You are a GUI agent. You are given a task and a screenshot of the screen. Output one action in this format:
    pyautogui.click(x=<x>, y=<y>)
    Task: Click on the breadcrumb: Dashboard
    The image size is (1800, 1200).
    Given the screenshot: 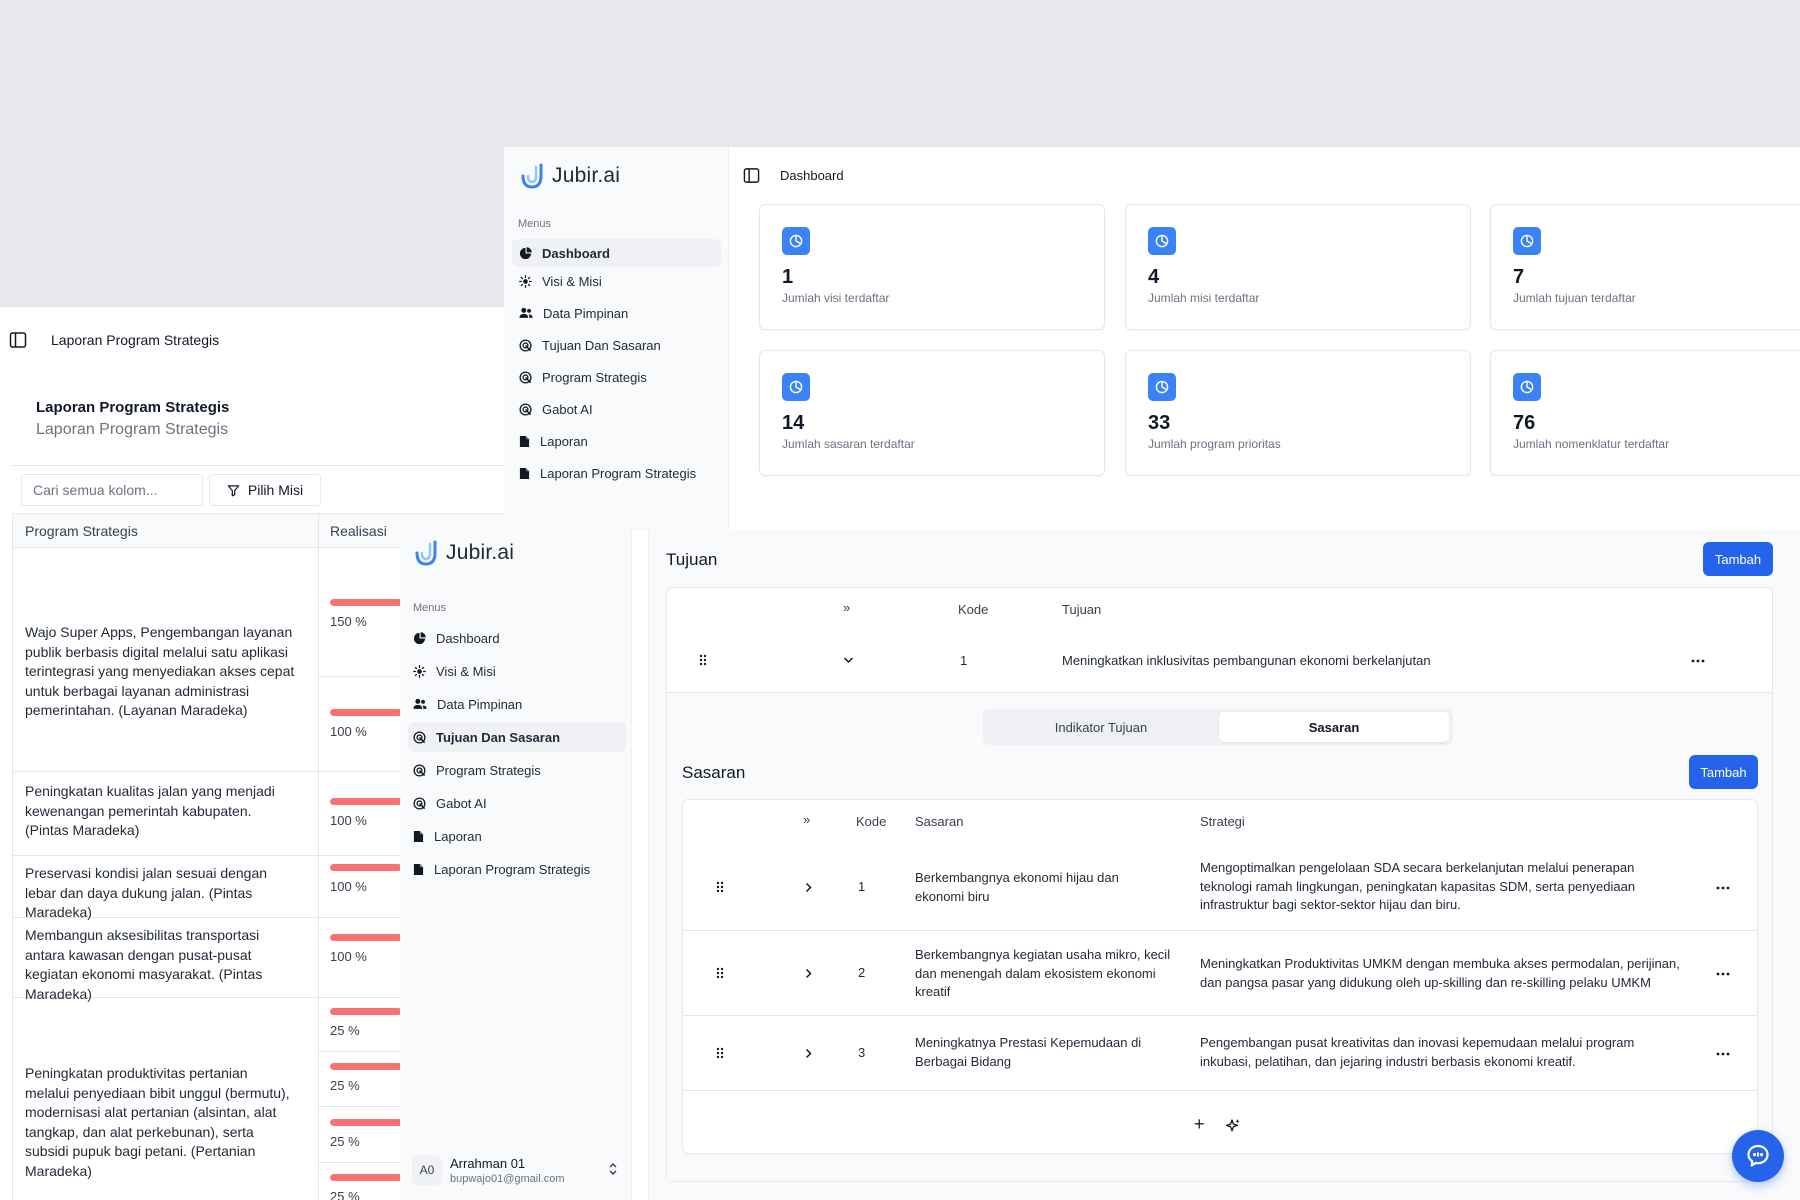 What is the action you would take?
    pyautogui.click(x=812, y=175)
    